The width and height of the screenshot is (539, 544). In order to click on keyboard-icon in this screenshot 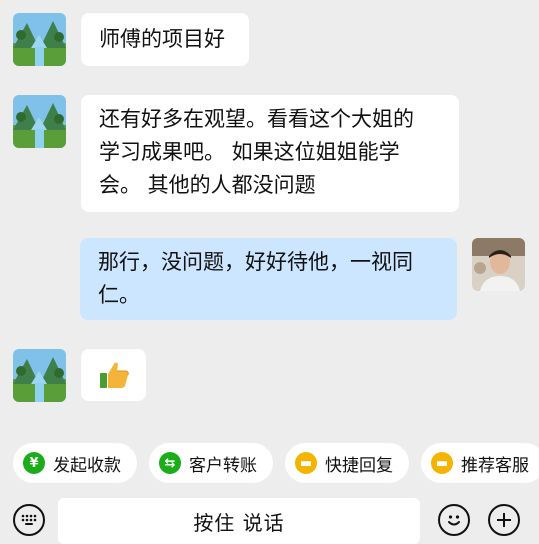, I will do `click(29, 519)`.